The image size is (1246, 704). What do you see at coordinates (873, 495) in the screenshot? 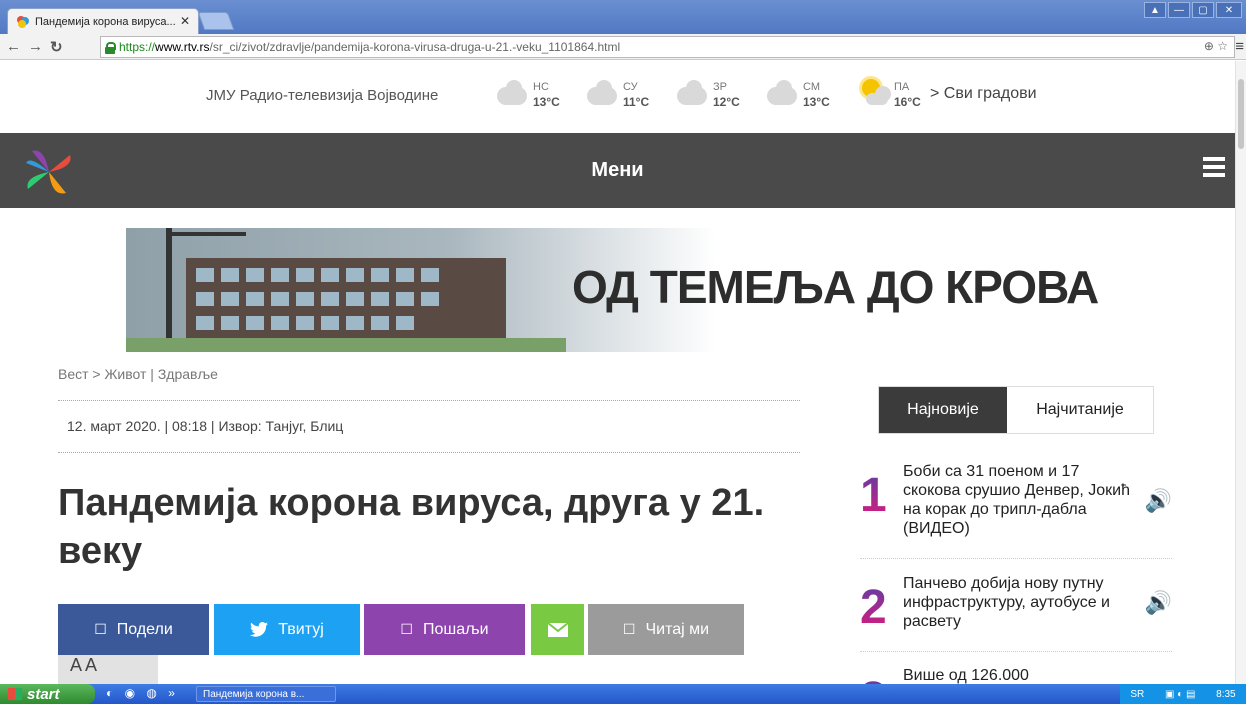
I see `news-number: 1` at bounding box center [873, 495].